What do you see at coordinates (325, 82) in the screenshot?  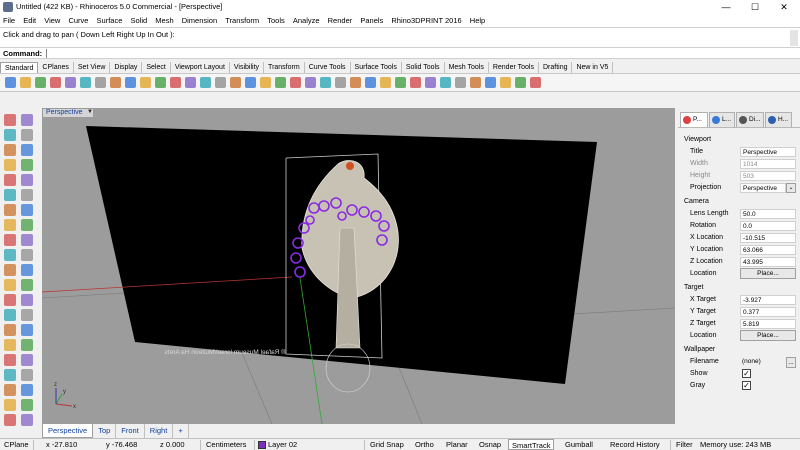 I see `cplane-icon` at bounding box center [325, 82].